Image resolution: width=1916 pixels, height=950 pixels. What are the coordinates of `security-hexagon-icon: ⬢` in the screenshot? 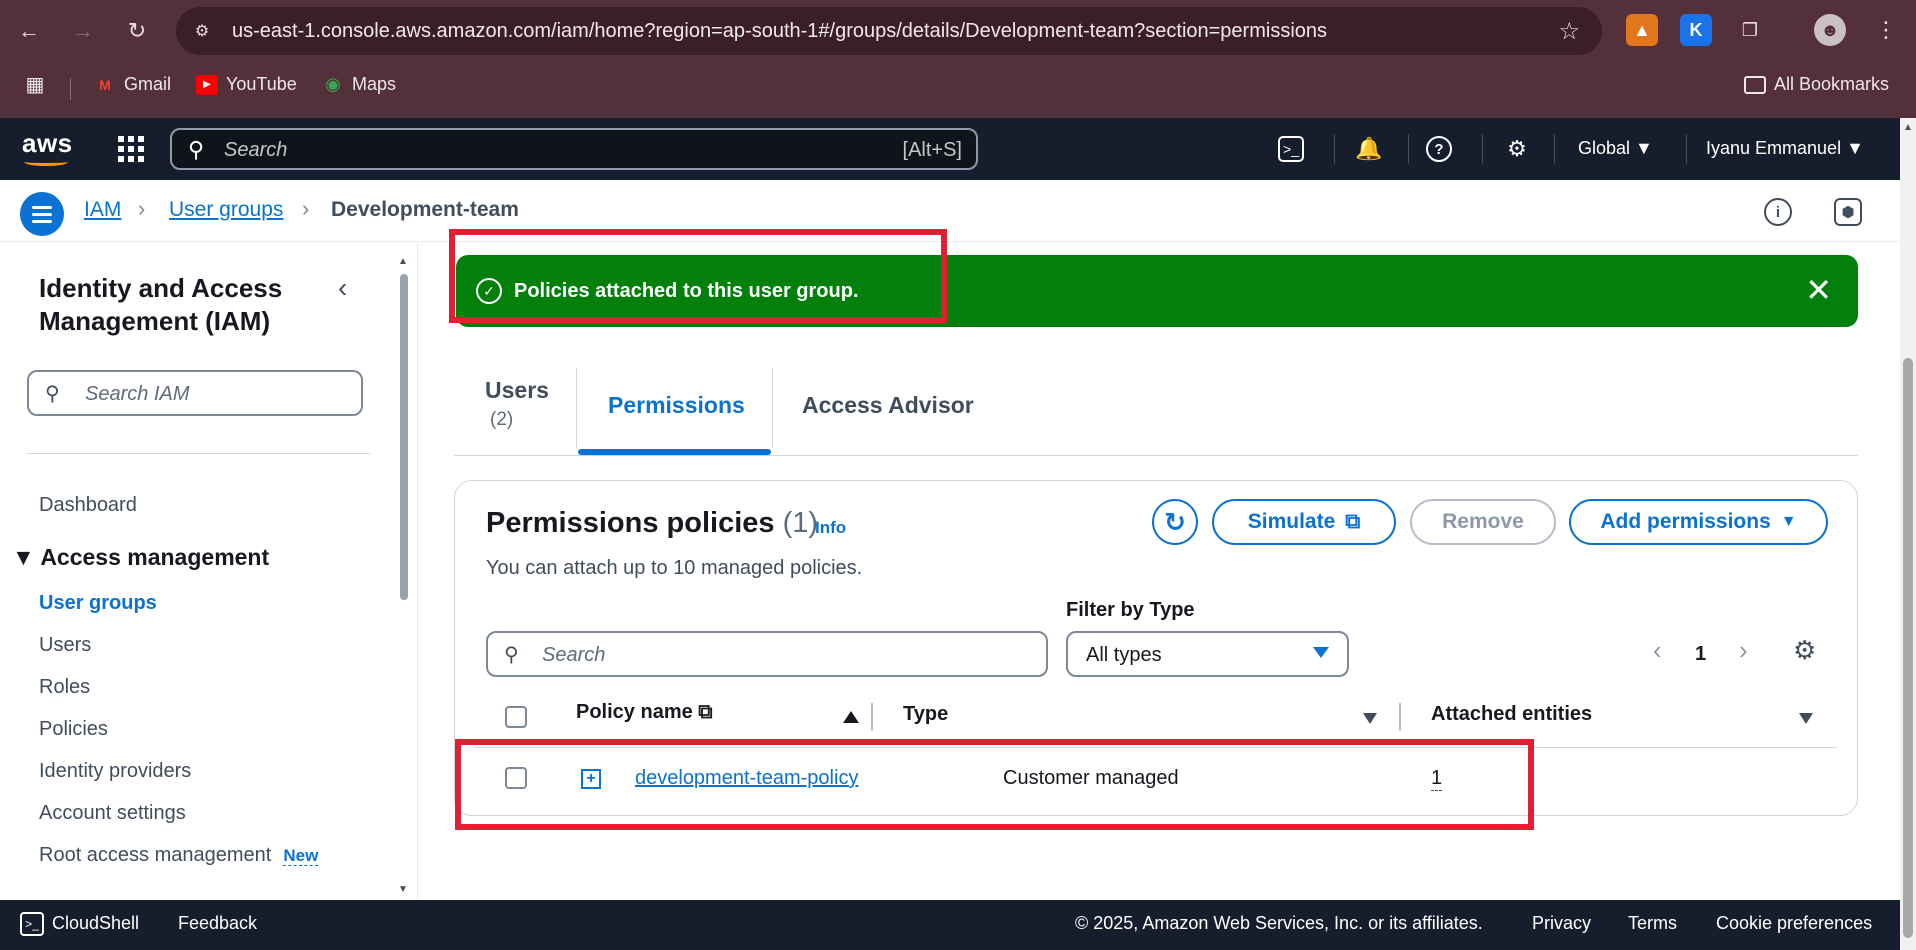 It's located at (1848, 212).